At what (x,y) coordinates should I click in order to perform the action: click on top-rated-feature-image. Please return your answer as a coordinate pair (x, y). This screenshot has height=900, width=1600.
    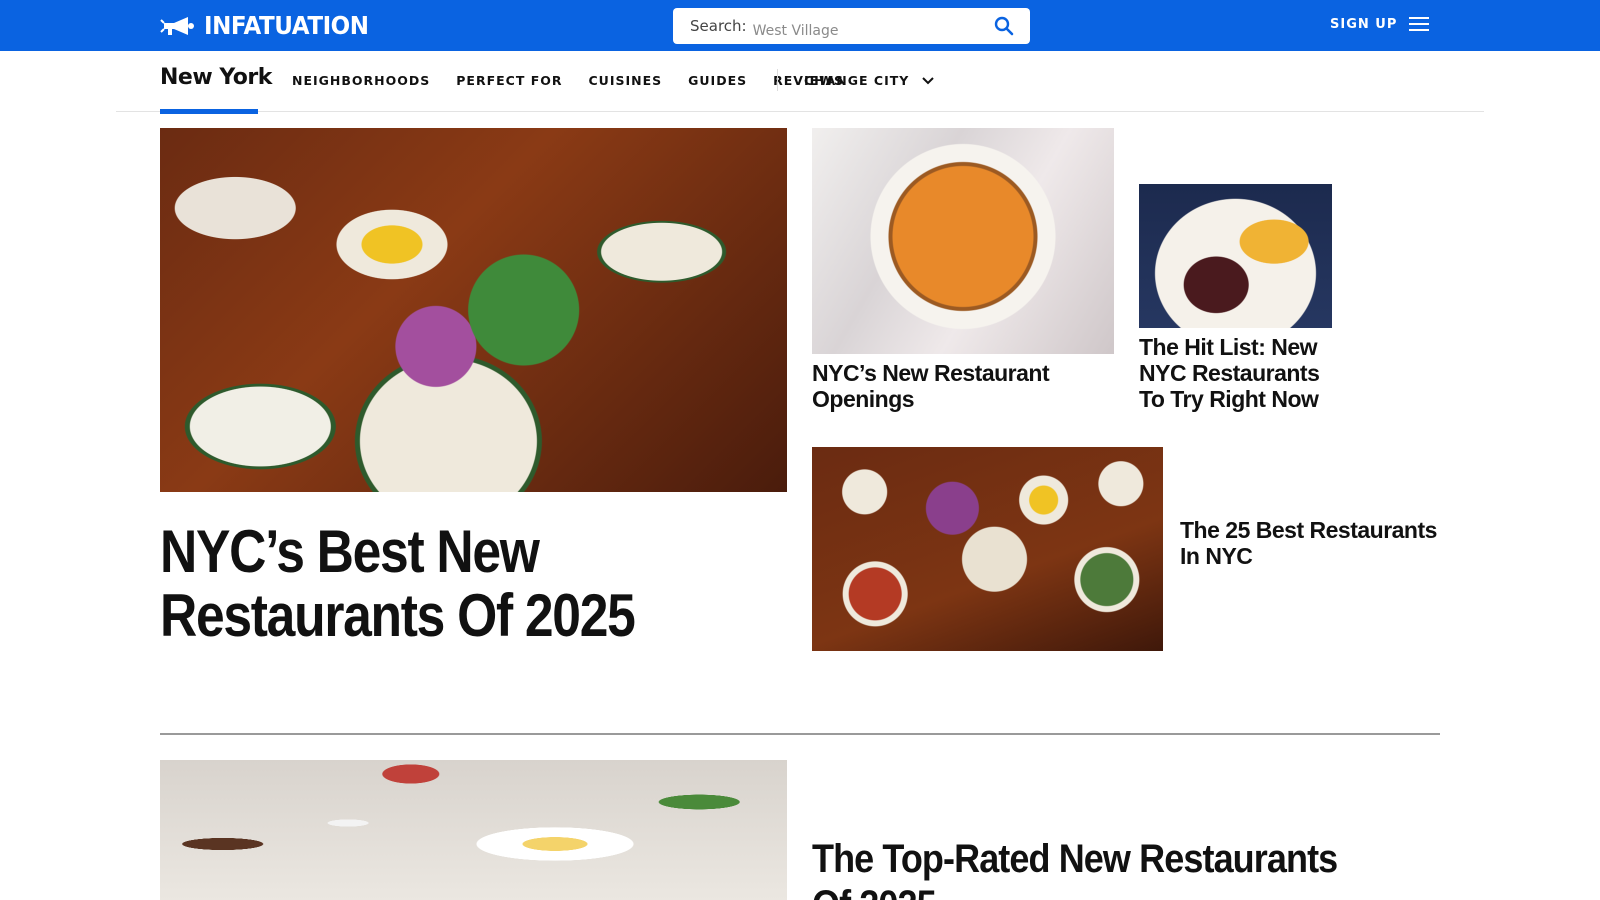
    Looking at the image, I should click on (473, 830).